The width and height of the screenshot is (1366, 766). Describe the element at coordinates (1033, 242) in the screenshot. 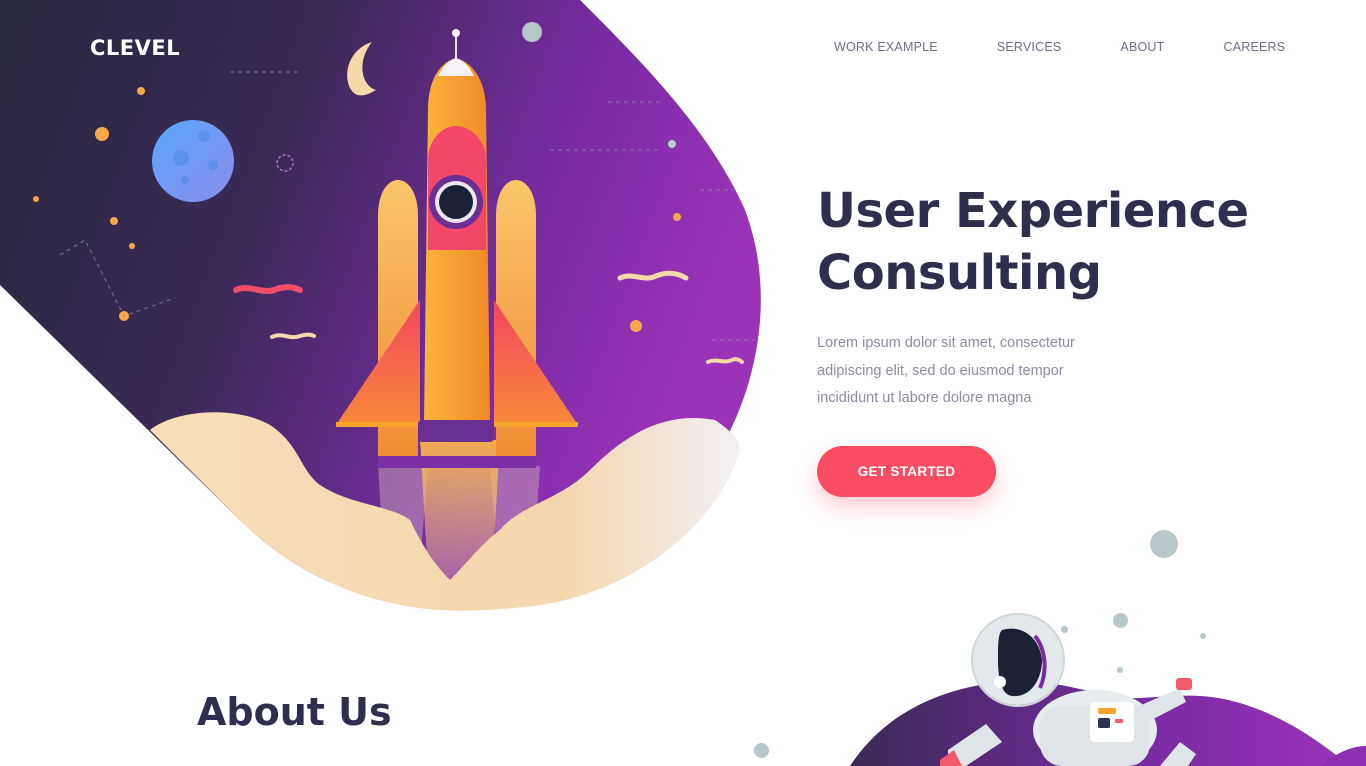

I see `hero-title: User Experience Consulting` at that location.